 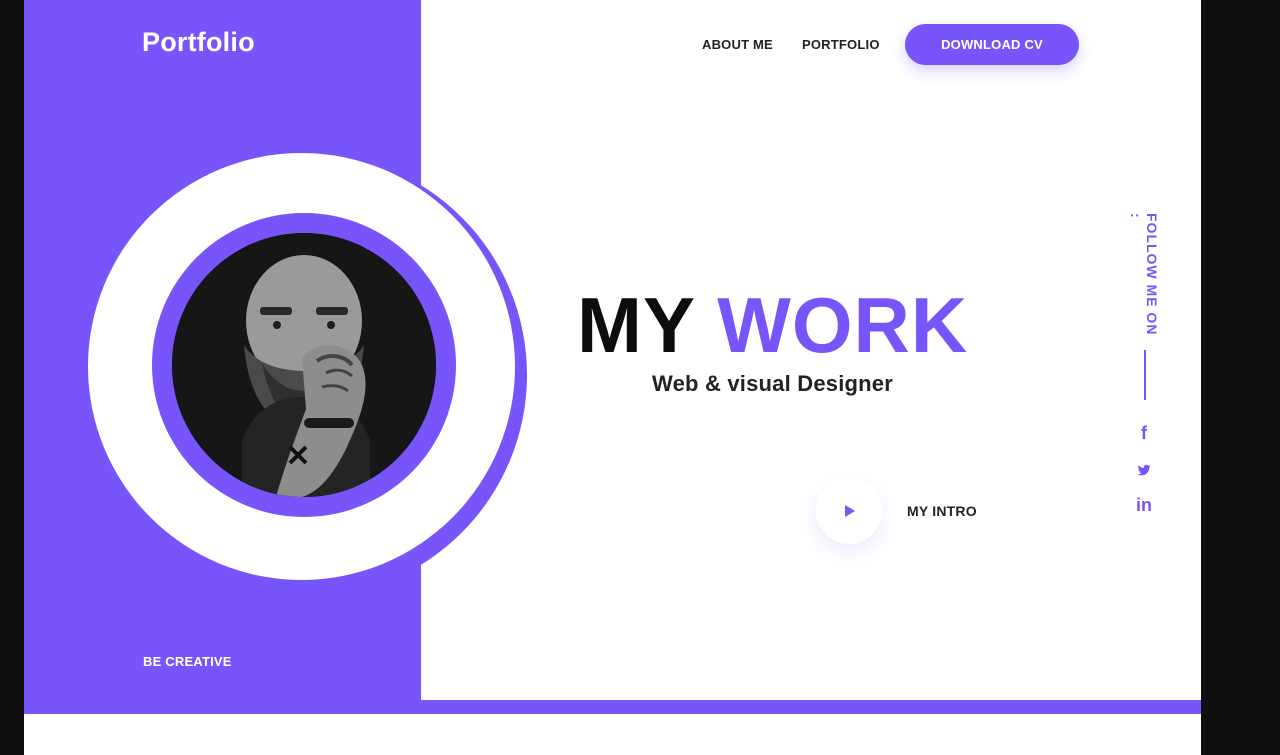 I want to click on bottom-accent-bar, so click(x=811, y=707).